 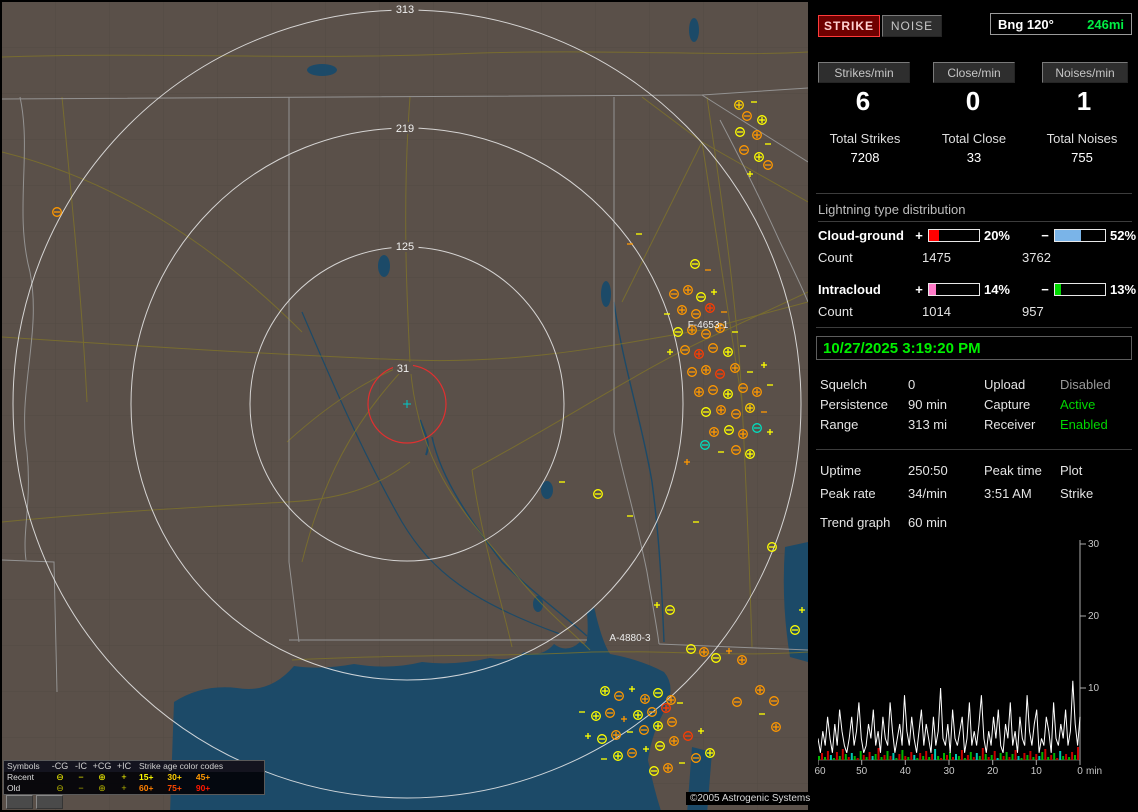 I want to click on cg-plus-pct: 20%, so click(x=996, y=235).